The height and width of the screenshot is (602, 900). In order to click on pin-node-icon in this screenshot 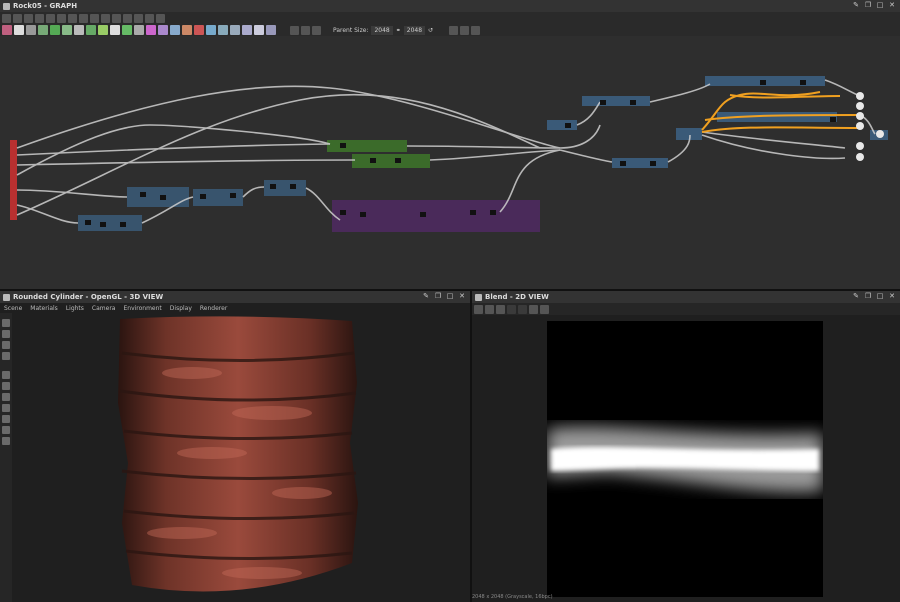, I will do `click(316, 30)`.